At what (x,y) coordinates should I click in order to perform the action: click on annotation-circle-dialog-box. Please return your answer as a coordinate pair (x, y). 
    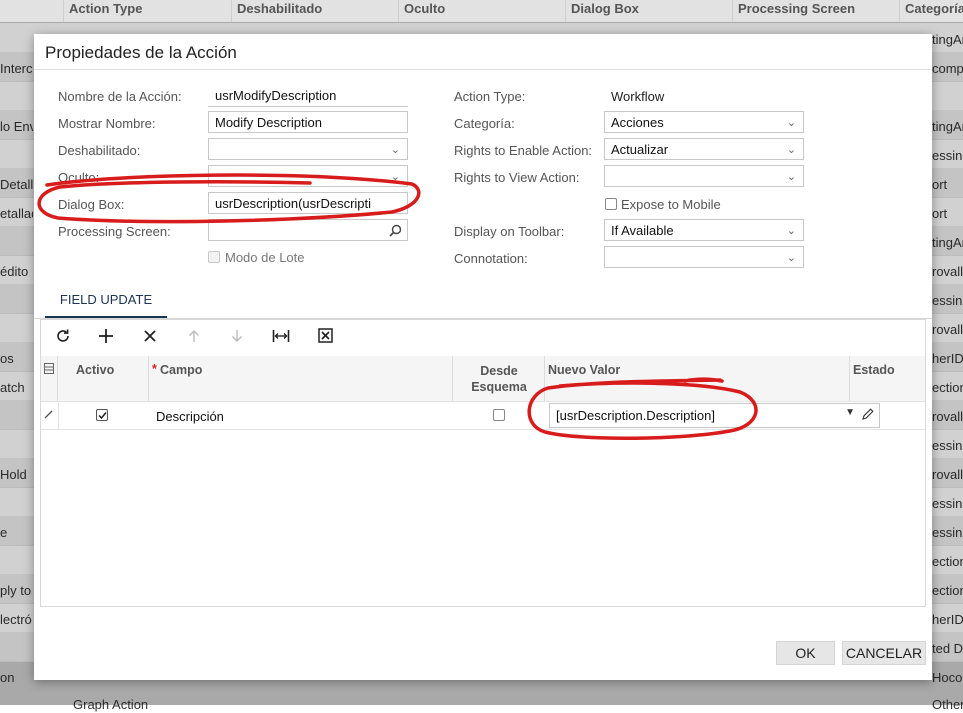
    Looking at the image, I should click on (229, 198).